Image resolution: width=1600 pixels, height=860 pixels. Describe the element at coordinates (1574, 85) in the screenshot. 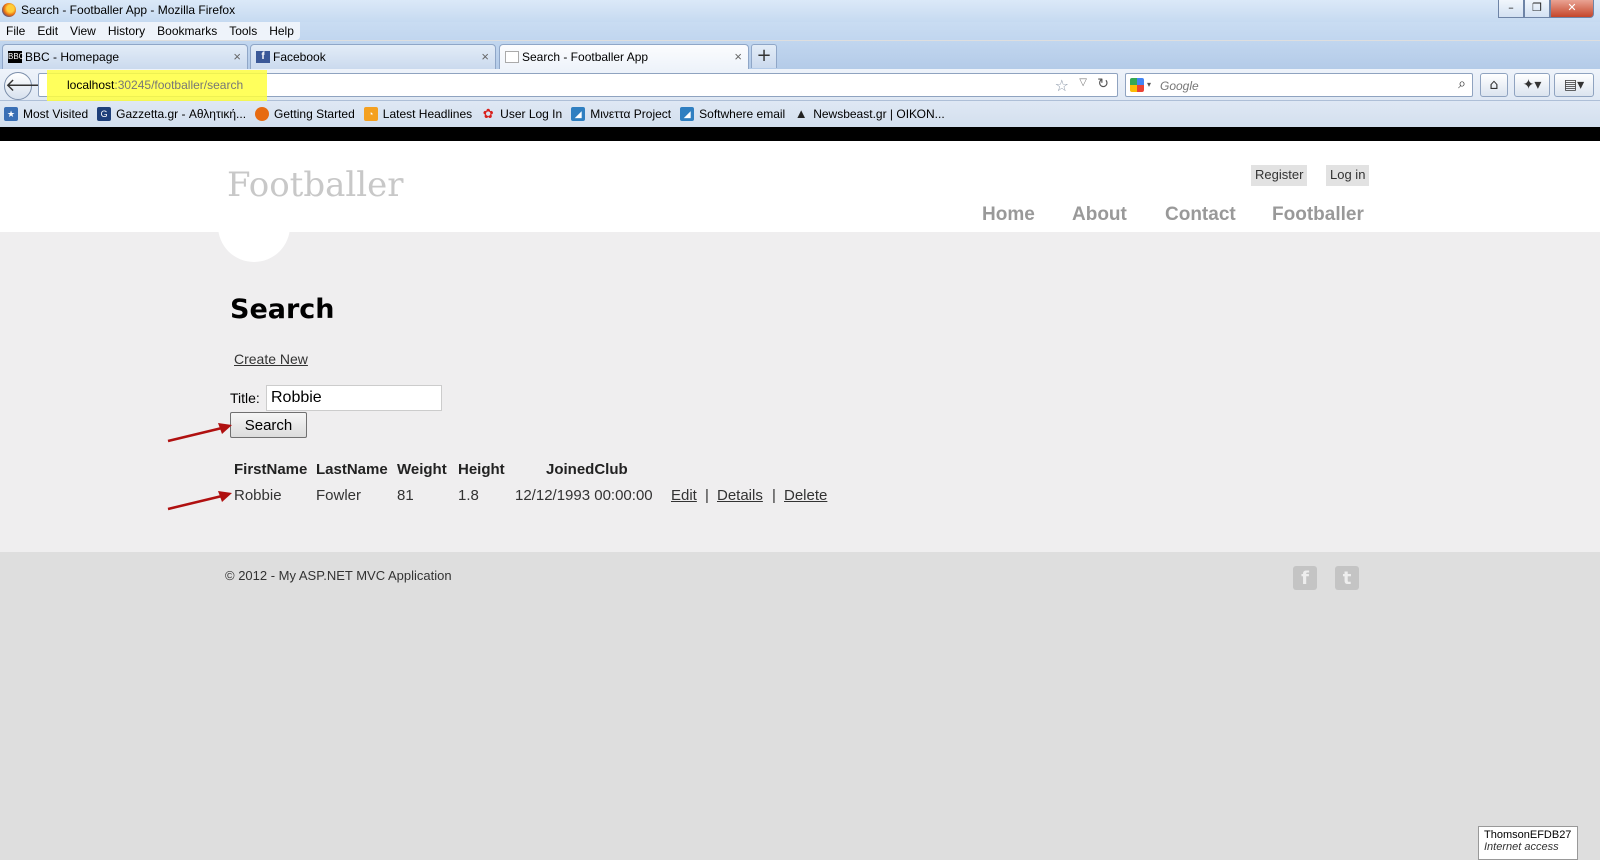

I see `bookmarks-menu-button: ▤▾` at that location.